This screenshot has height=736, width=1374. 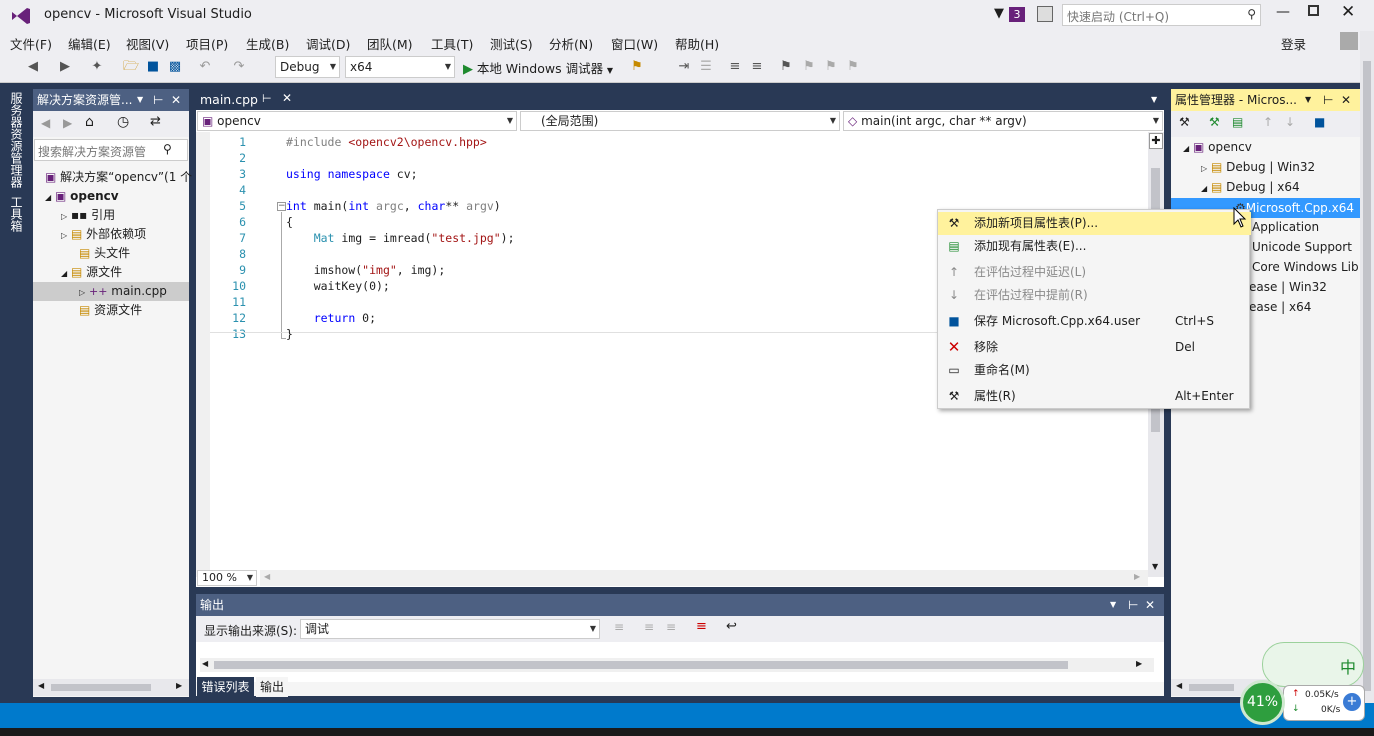 What do you see at coordinates (1349, 41) in the screenshot?
I see `avatar` at bounding box center [1349, 41].